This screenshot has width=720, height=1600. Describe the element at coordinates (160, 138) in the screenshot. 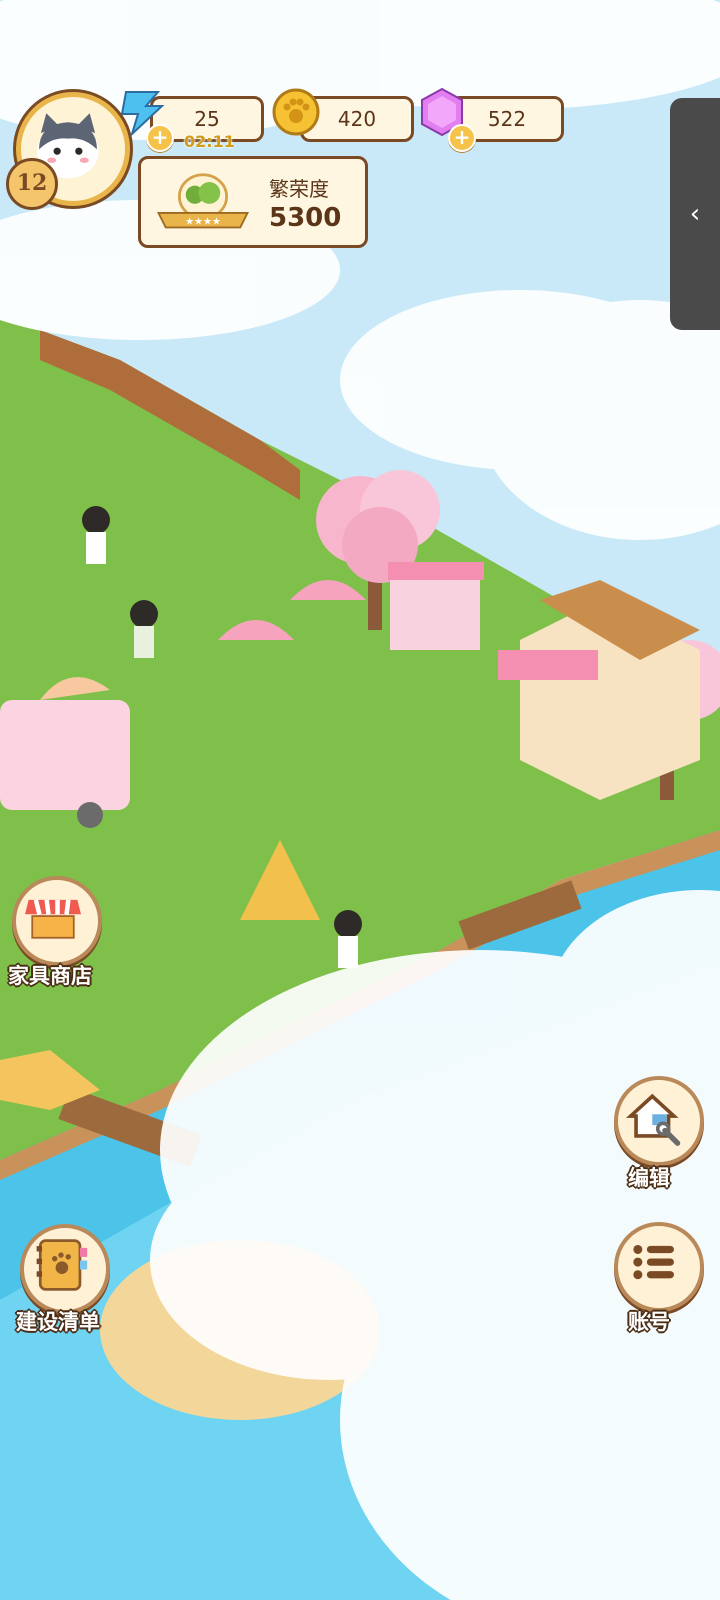

I see `add-energy-button: +` at that location.